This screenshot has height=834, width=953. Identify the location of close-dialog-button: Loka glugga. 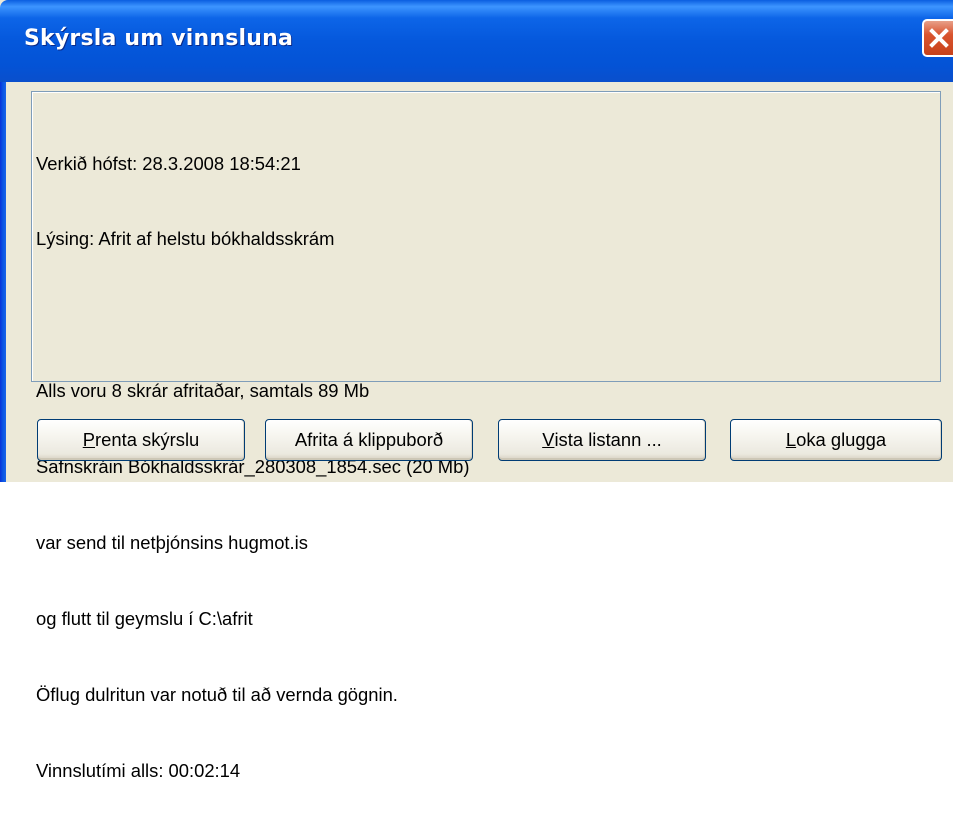
(836, 440).